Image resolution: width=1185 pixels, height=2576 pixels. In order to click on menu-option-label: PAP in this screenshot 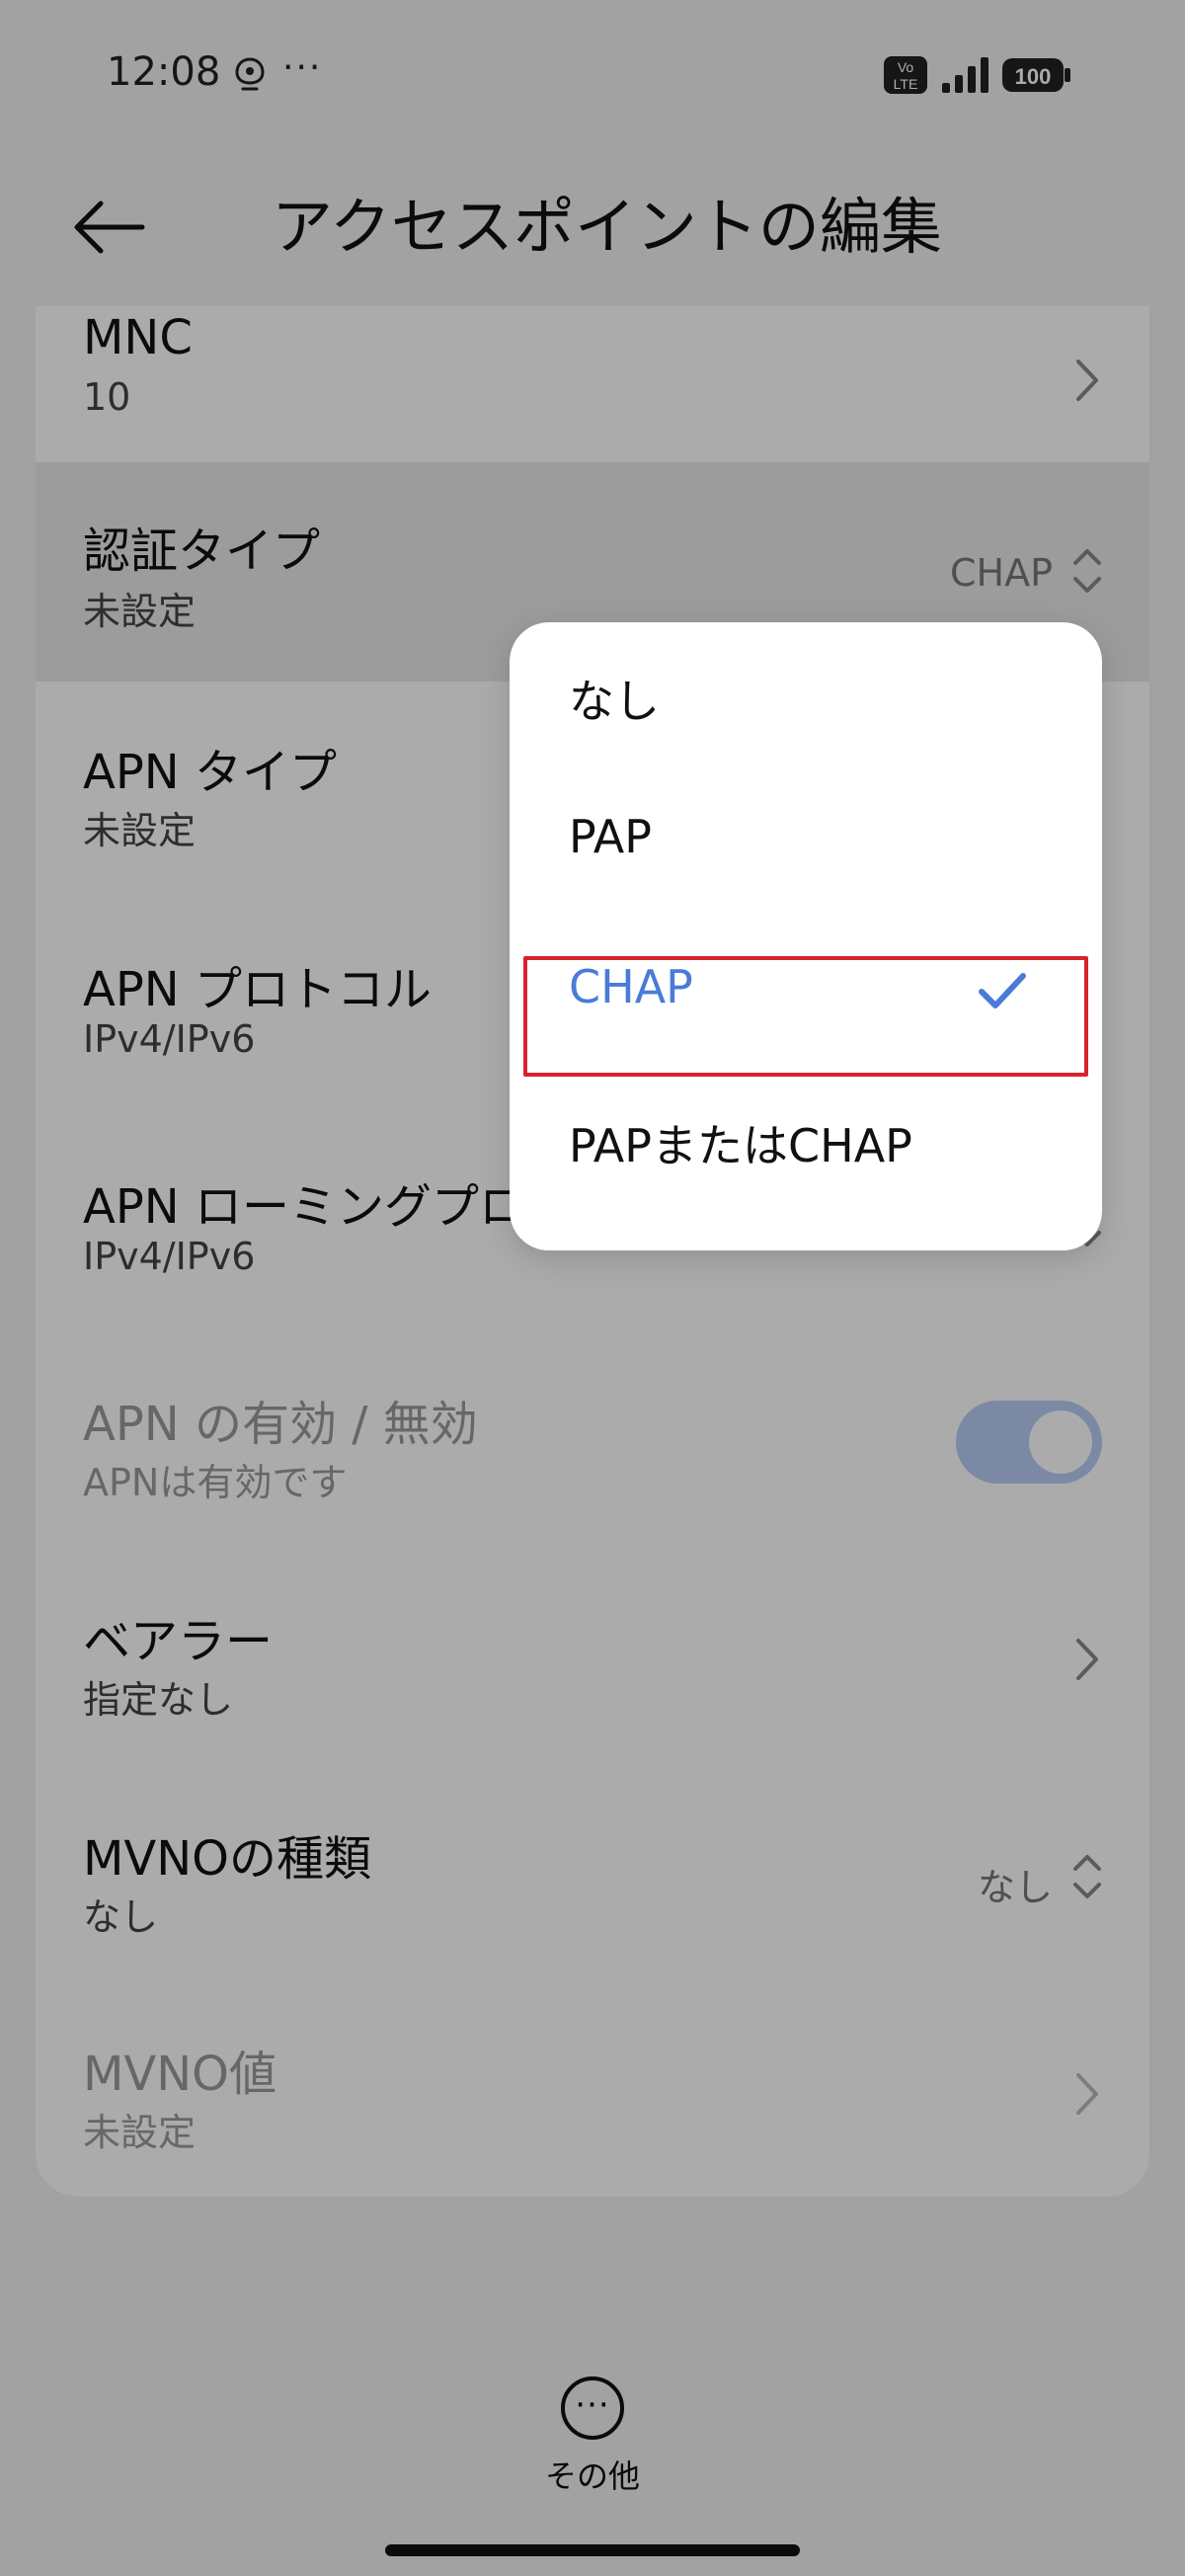, I will do `click(611, 836)`.